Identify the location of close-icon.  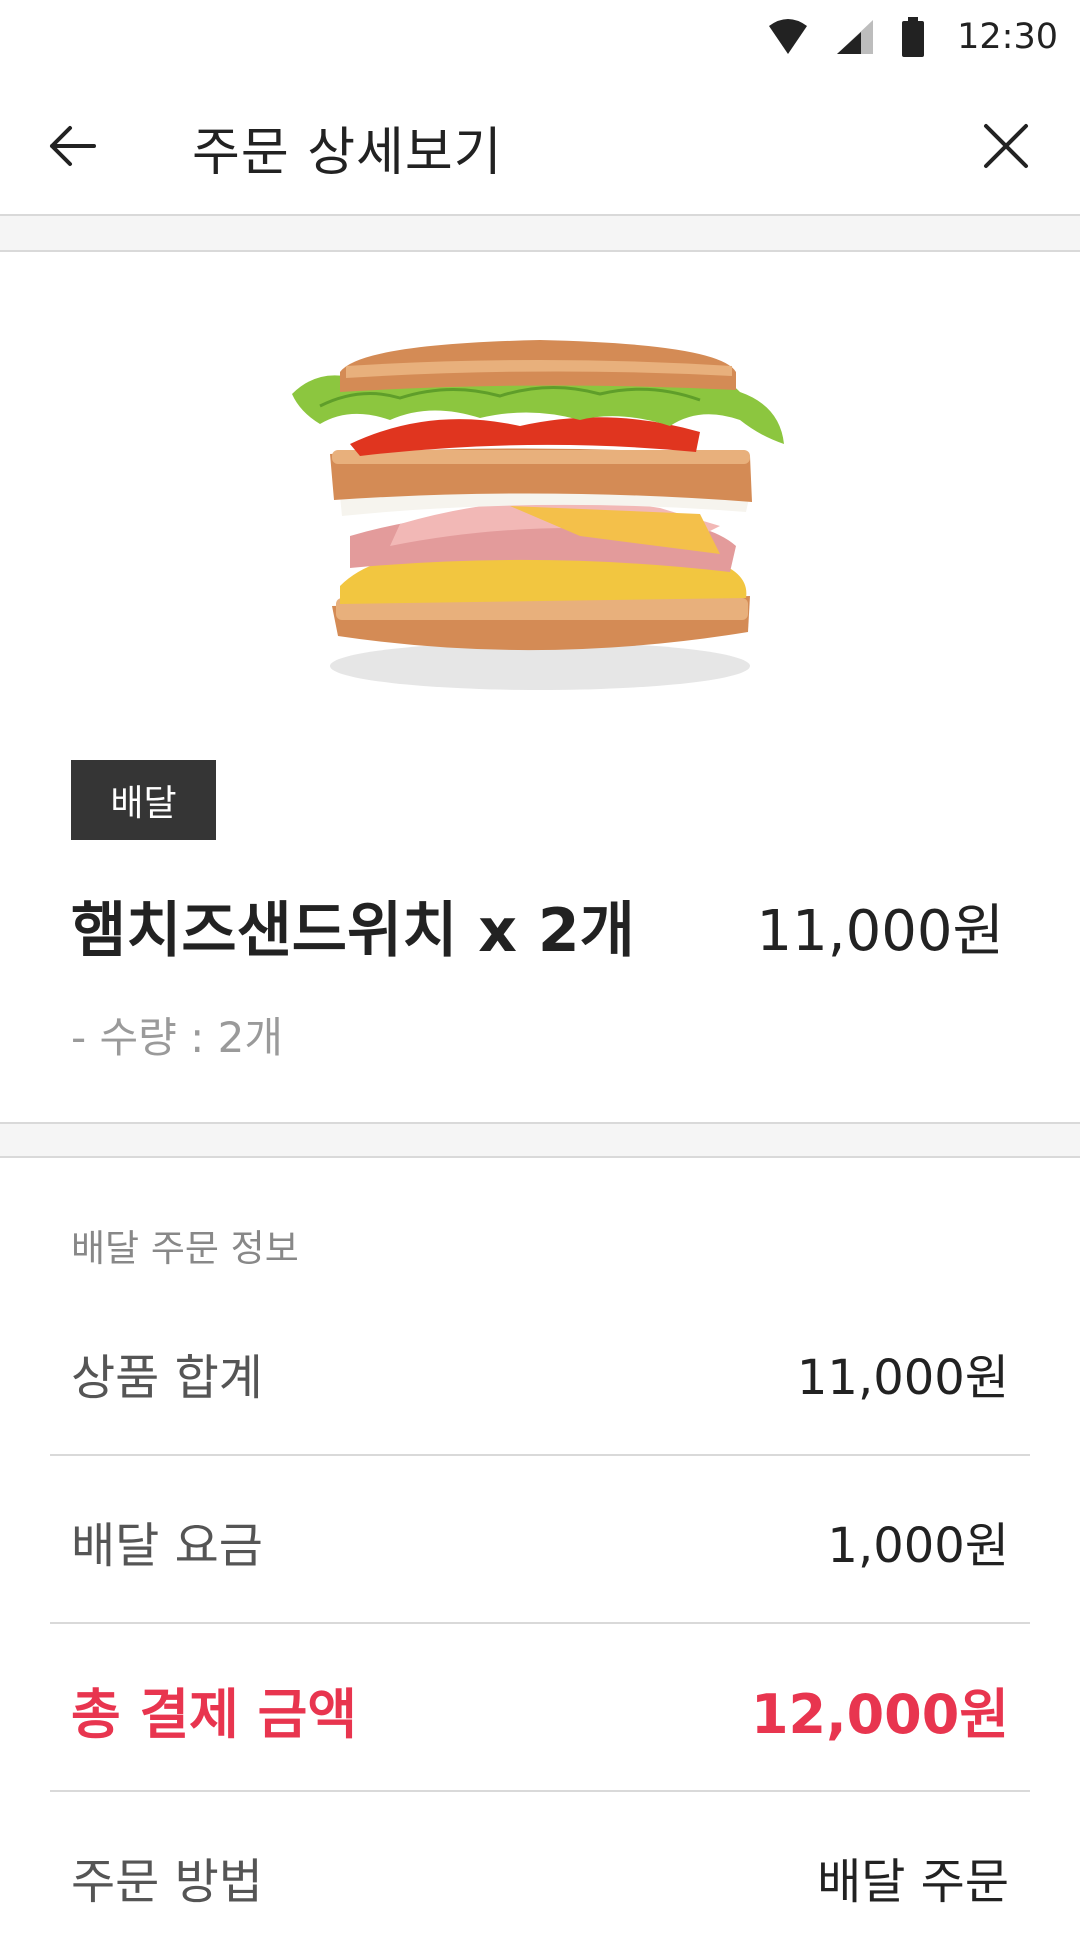
(1006, 146).